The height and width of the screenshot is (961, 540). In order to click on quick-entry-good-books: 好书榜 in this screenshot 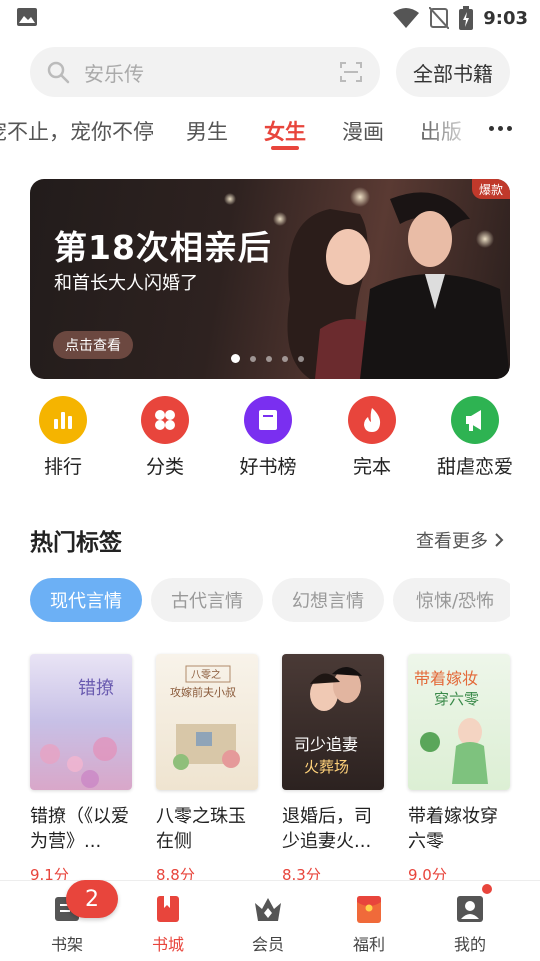, I will do `click(268, 437)`.